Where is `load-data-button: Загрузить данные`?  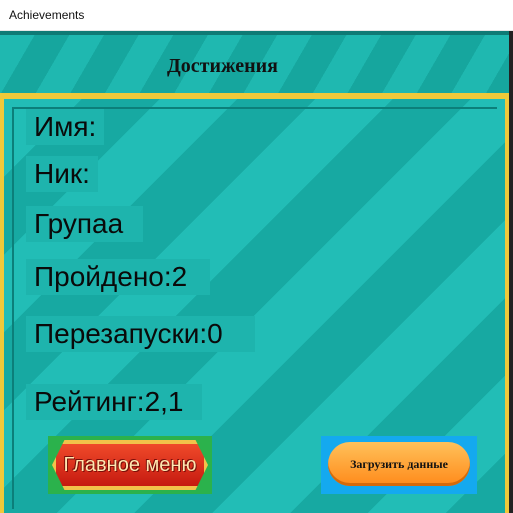
load-data-button: Загрузить данные is located at coordinates (399, 465).